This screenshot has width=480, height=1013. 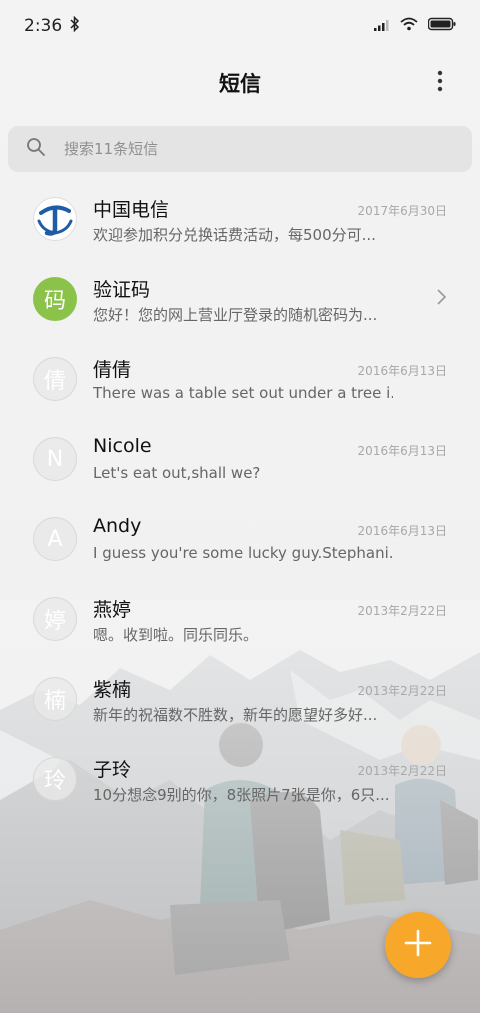 I want to click on search-bar, so click(x=240, y=149).